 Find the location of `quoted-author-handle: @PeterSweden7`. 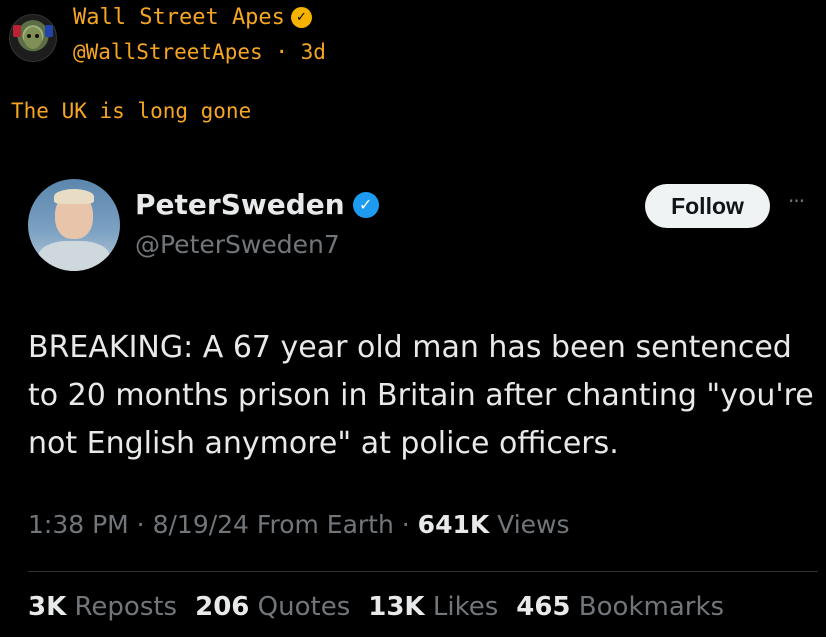

quoted-author-handle: @PeterSweden7 is located at coordinates (237, 244).